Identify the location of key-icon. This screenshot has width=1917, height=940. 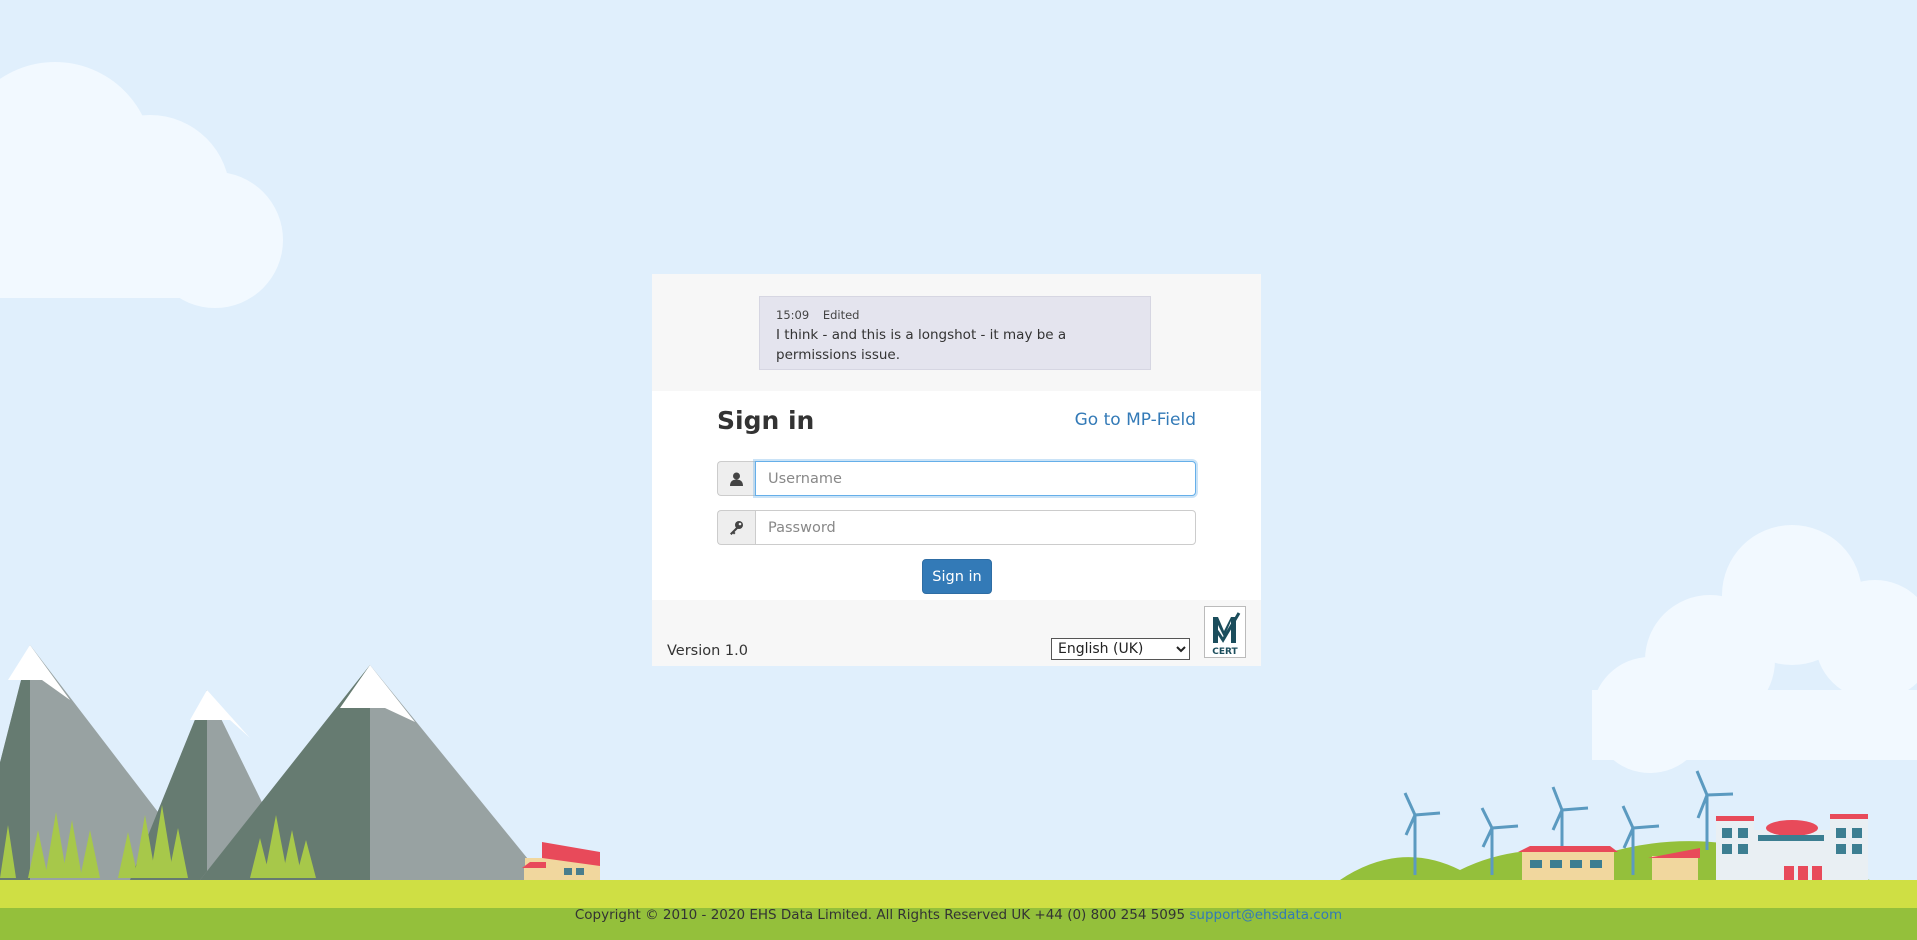
(736, 527).